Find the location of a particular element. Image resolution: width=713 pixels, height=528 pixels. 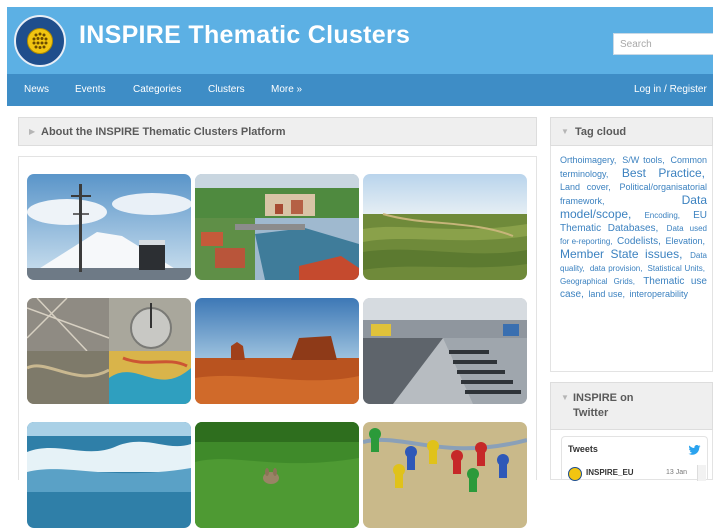

twitter-widget: Tweets INSPIRE_EU 13 Jan is located at coordinates (631, 455).